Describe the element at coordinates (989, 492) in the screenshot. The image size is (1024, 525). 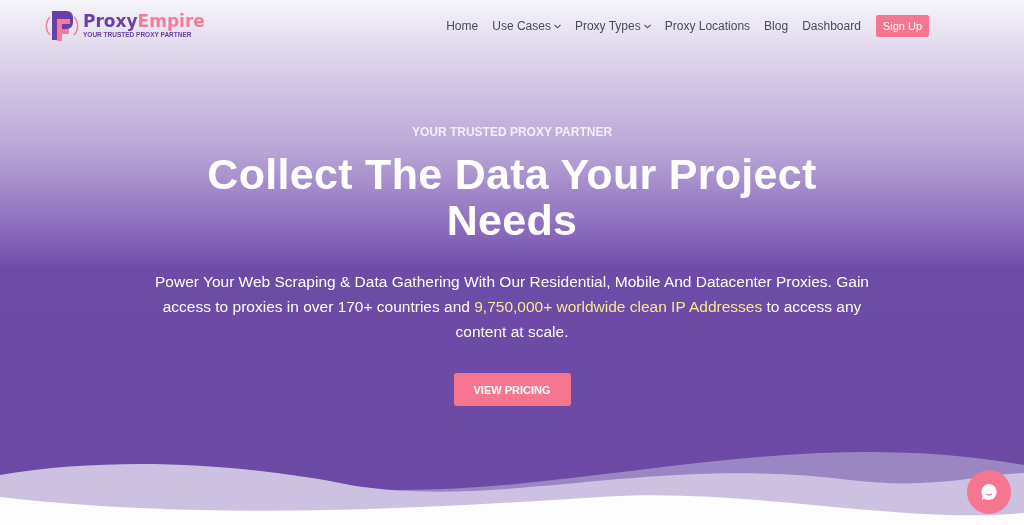
I see `chat-bubble-icon` at that location.